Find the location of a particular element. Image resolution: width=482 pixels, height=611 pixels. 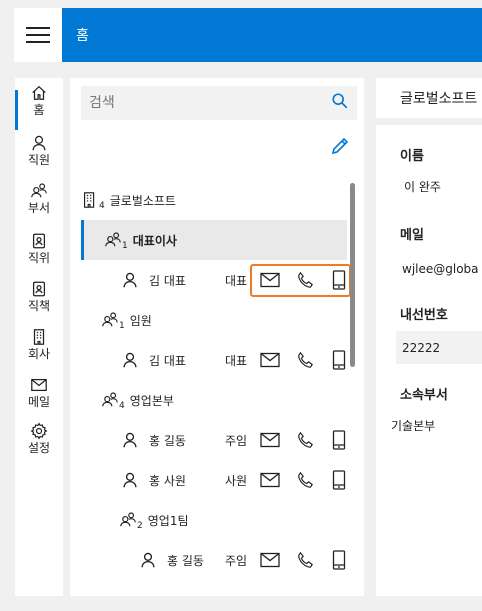

tree-node-person: 홍 사원 사원 is located at coordinates (214, 480).